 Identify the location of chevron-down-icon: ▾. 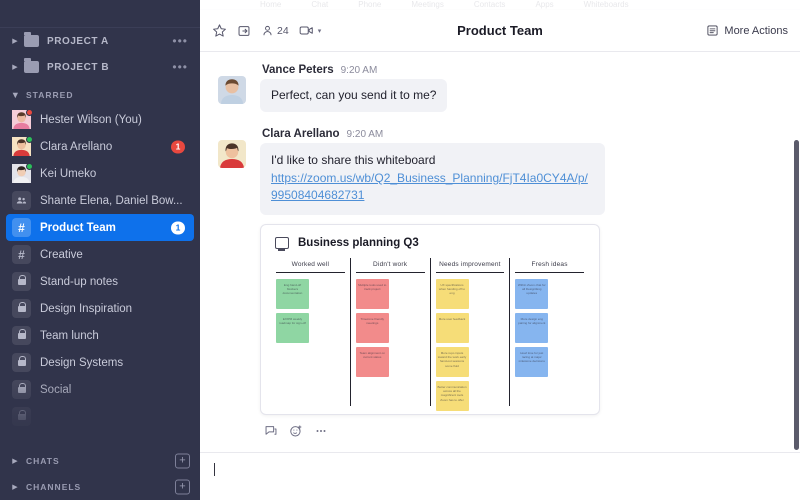
(319, 31).